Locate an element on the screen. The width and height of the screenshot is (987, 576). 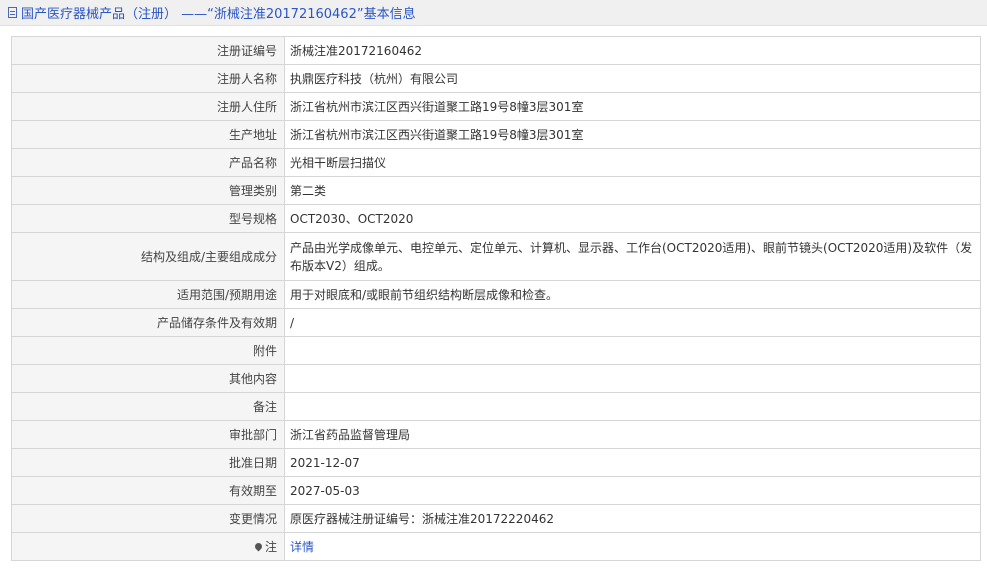
row-value-remark is located at coordinates (632, 406).